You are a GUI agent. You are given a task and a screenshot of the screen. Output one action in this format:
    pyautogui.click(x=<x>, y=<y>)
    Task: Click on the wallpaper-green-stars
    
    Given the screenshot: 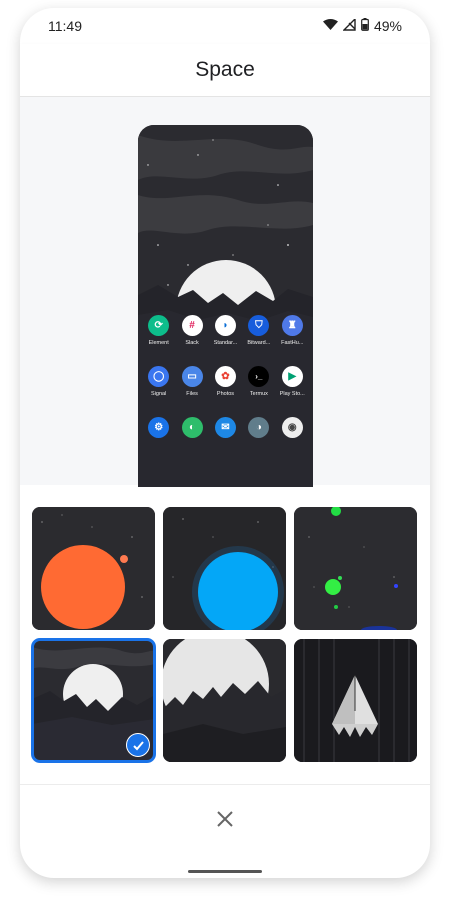 What is the action you would take?
    pyautogui.click(x=355, y=568)
    